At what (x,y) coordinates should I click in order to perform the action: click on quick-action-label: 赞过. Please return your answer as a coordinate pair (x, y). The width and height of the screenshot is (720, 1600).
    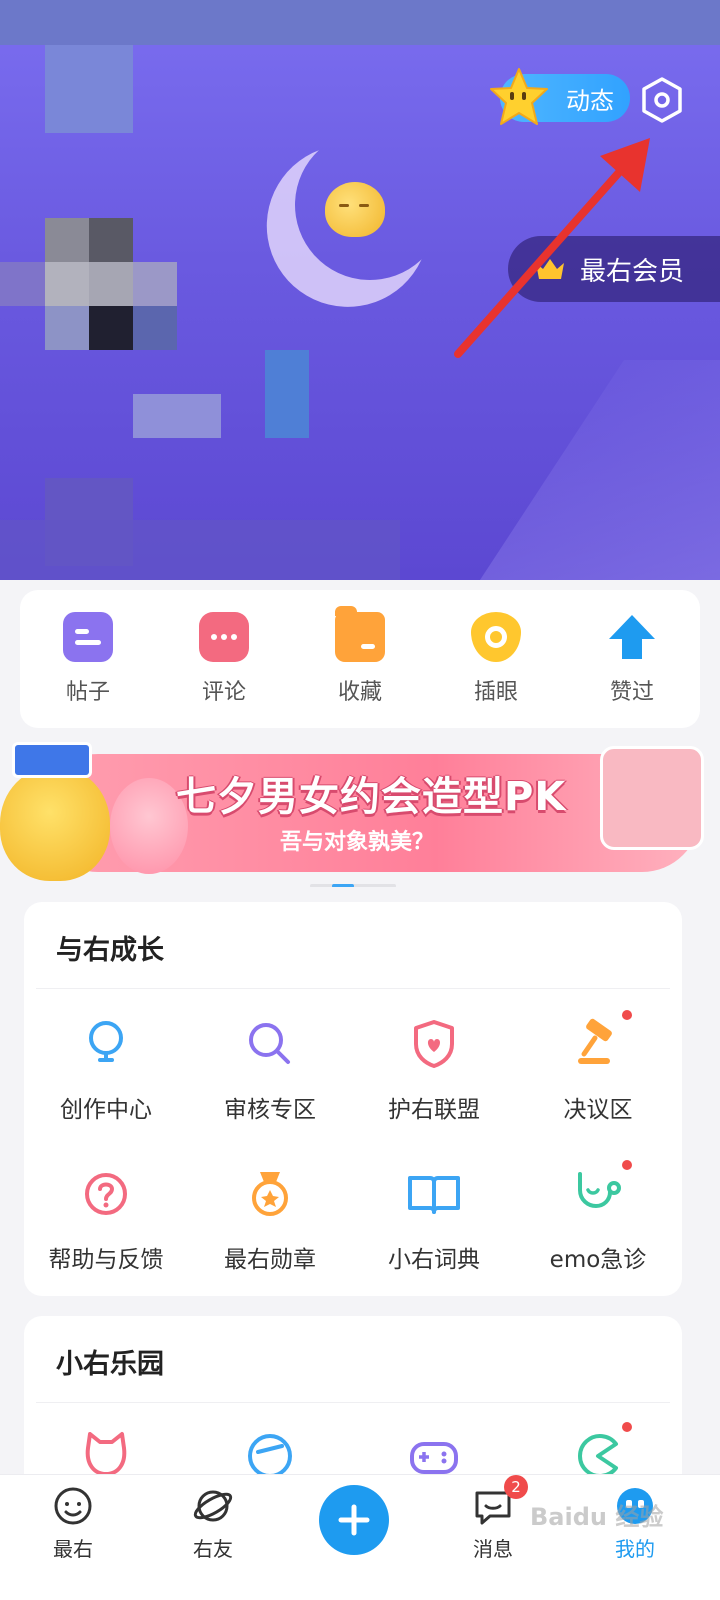
    Looking at the image, I should click on (631, 692).